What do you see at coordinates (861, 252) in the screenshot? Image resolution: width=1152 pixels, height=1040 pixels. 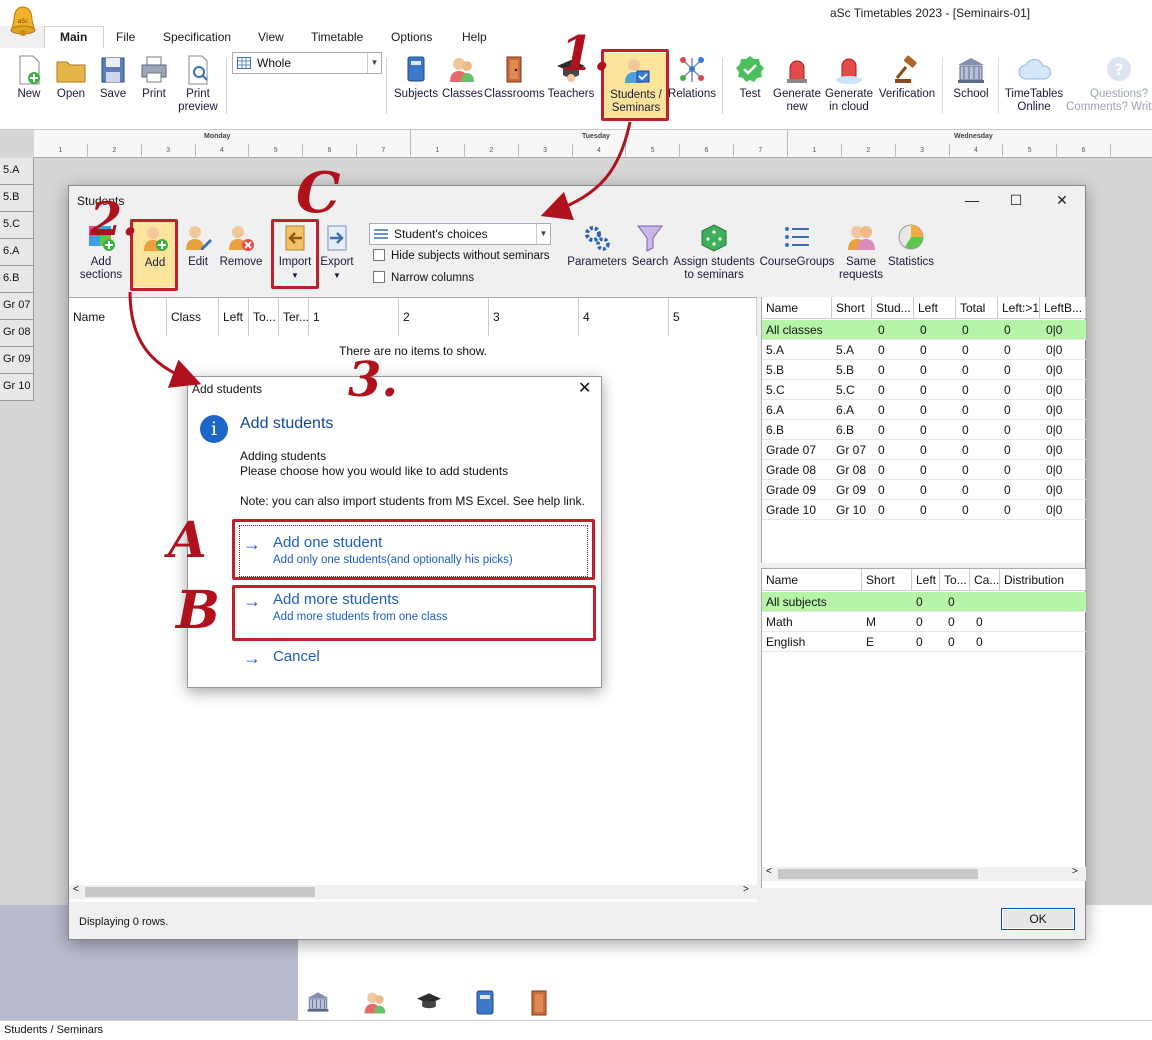 I see `same-requests-button: Same requests` at bounding box center [861, 252].